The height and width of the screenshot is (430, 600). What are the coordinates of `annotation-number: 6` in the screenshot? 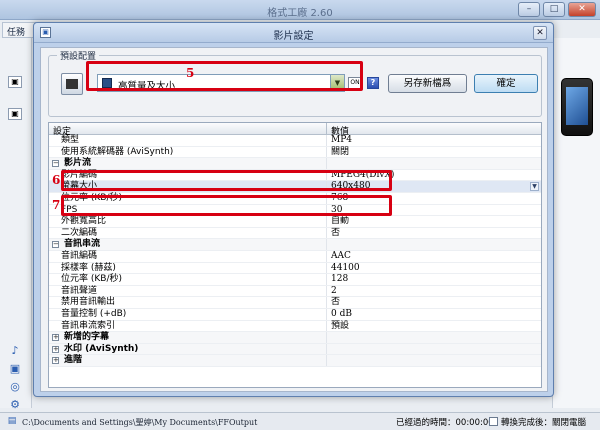 It's located at (56, 180).